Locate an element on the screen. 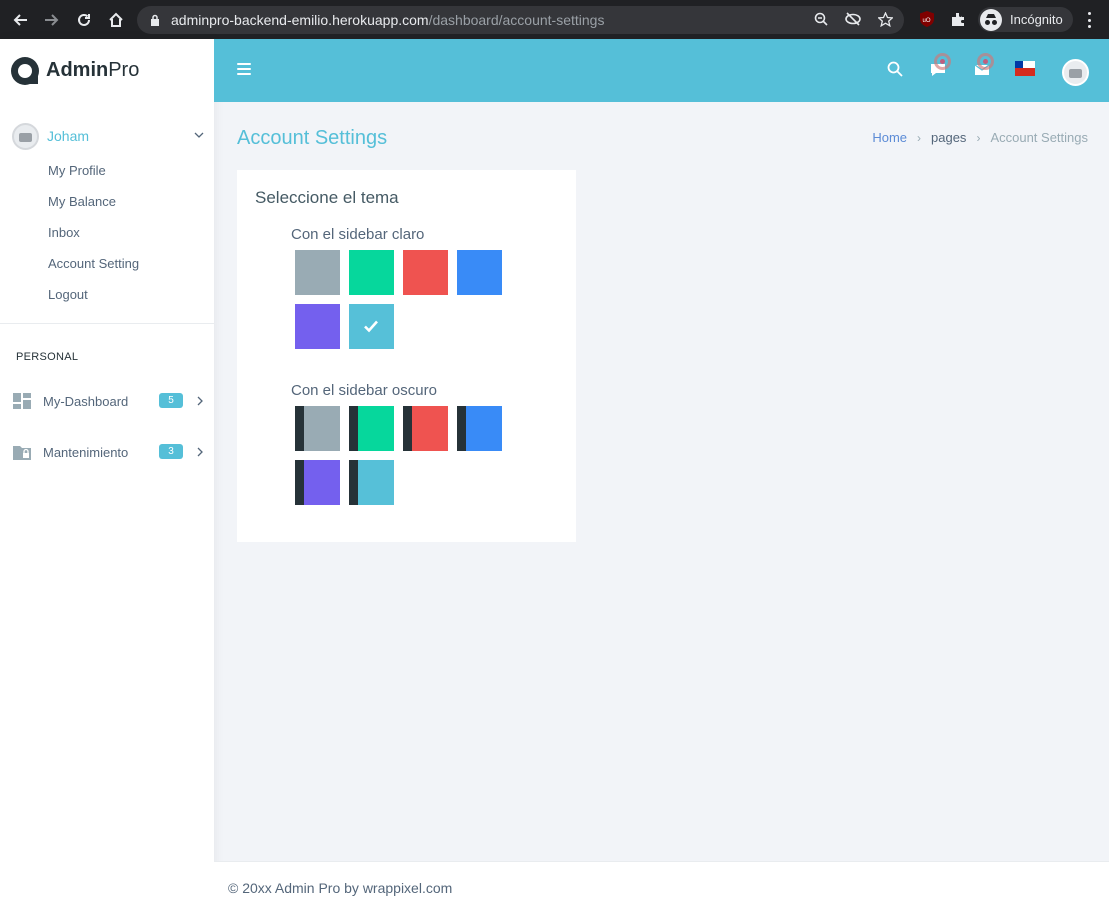 This screenshot has height=912, width=1109. menu-icon is located at coordinates (244, 69).